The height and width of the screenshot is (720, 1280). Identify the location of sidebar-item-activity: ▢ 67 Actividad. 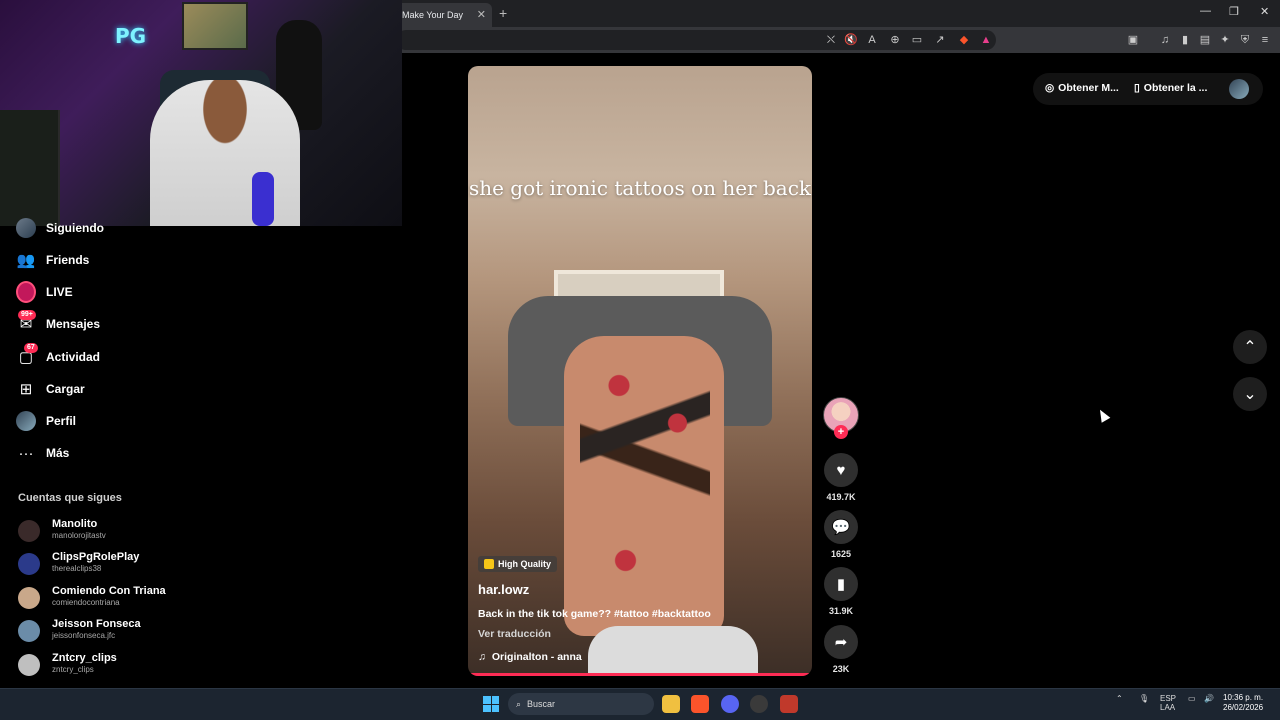
(58, 356).